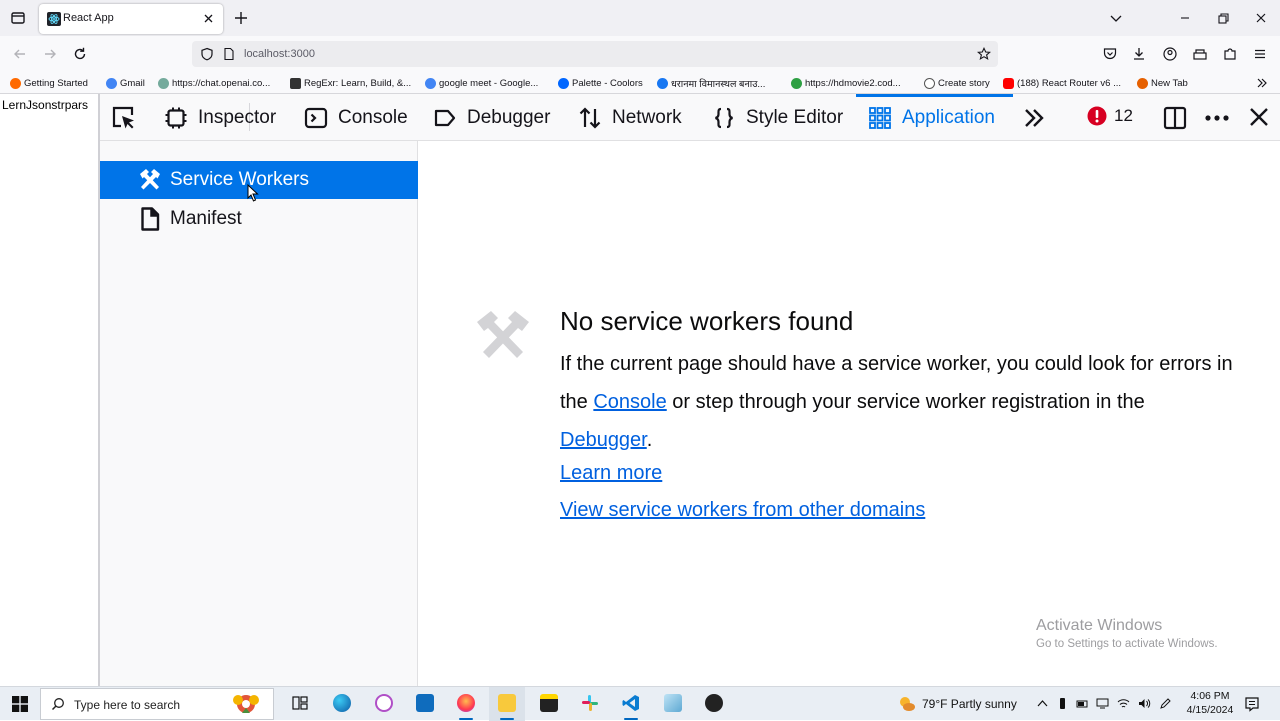 The width and height of the screenshot is (1280, 721). Describe the element at coordinates (54, 19) in the screenshot. I see `react-icon` at that location.